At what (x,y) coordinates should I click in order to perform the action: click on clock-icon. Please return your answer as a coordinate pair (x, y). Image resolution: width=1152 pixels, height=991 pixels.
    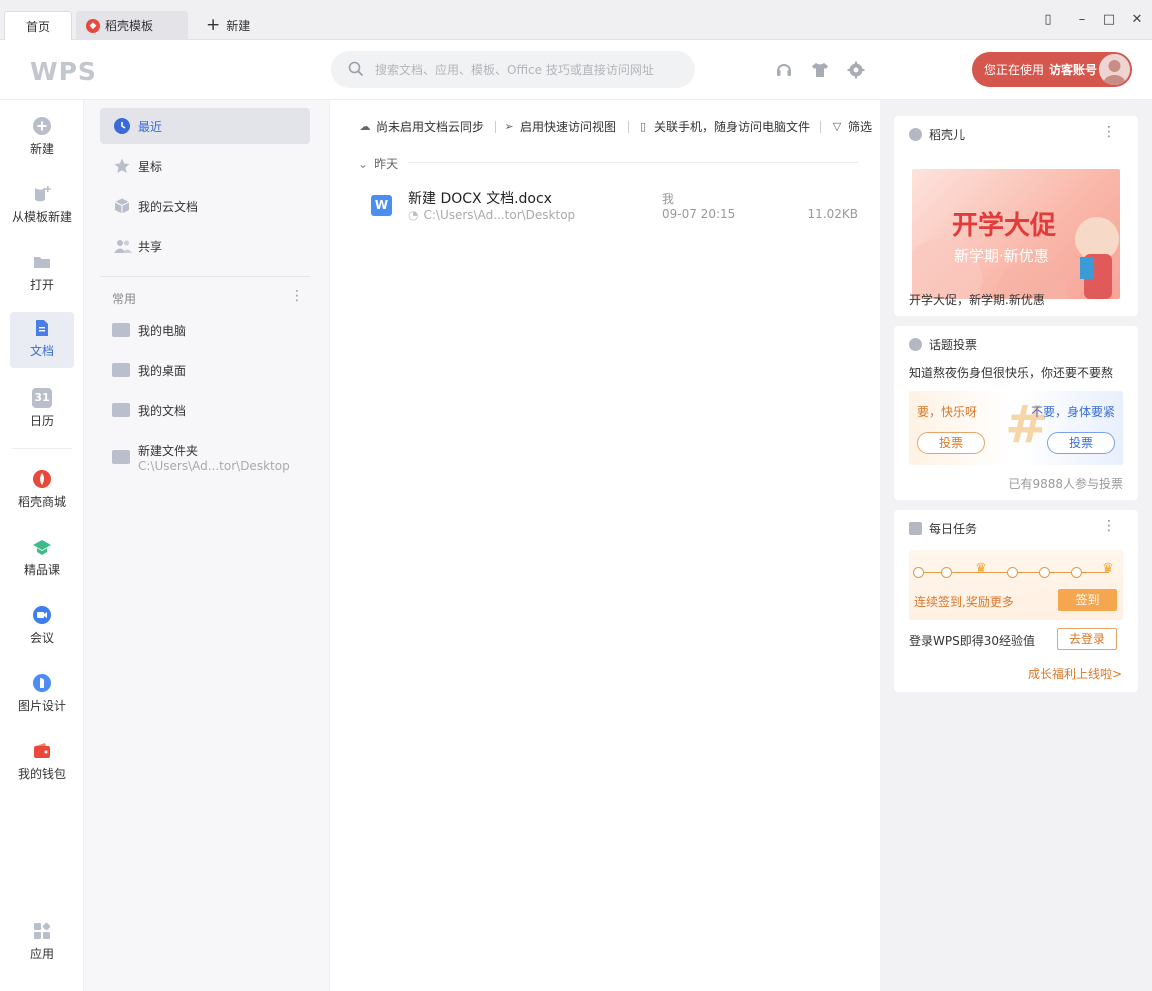
    Looking at the image, I should click on (122, 126).